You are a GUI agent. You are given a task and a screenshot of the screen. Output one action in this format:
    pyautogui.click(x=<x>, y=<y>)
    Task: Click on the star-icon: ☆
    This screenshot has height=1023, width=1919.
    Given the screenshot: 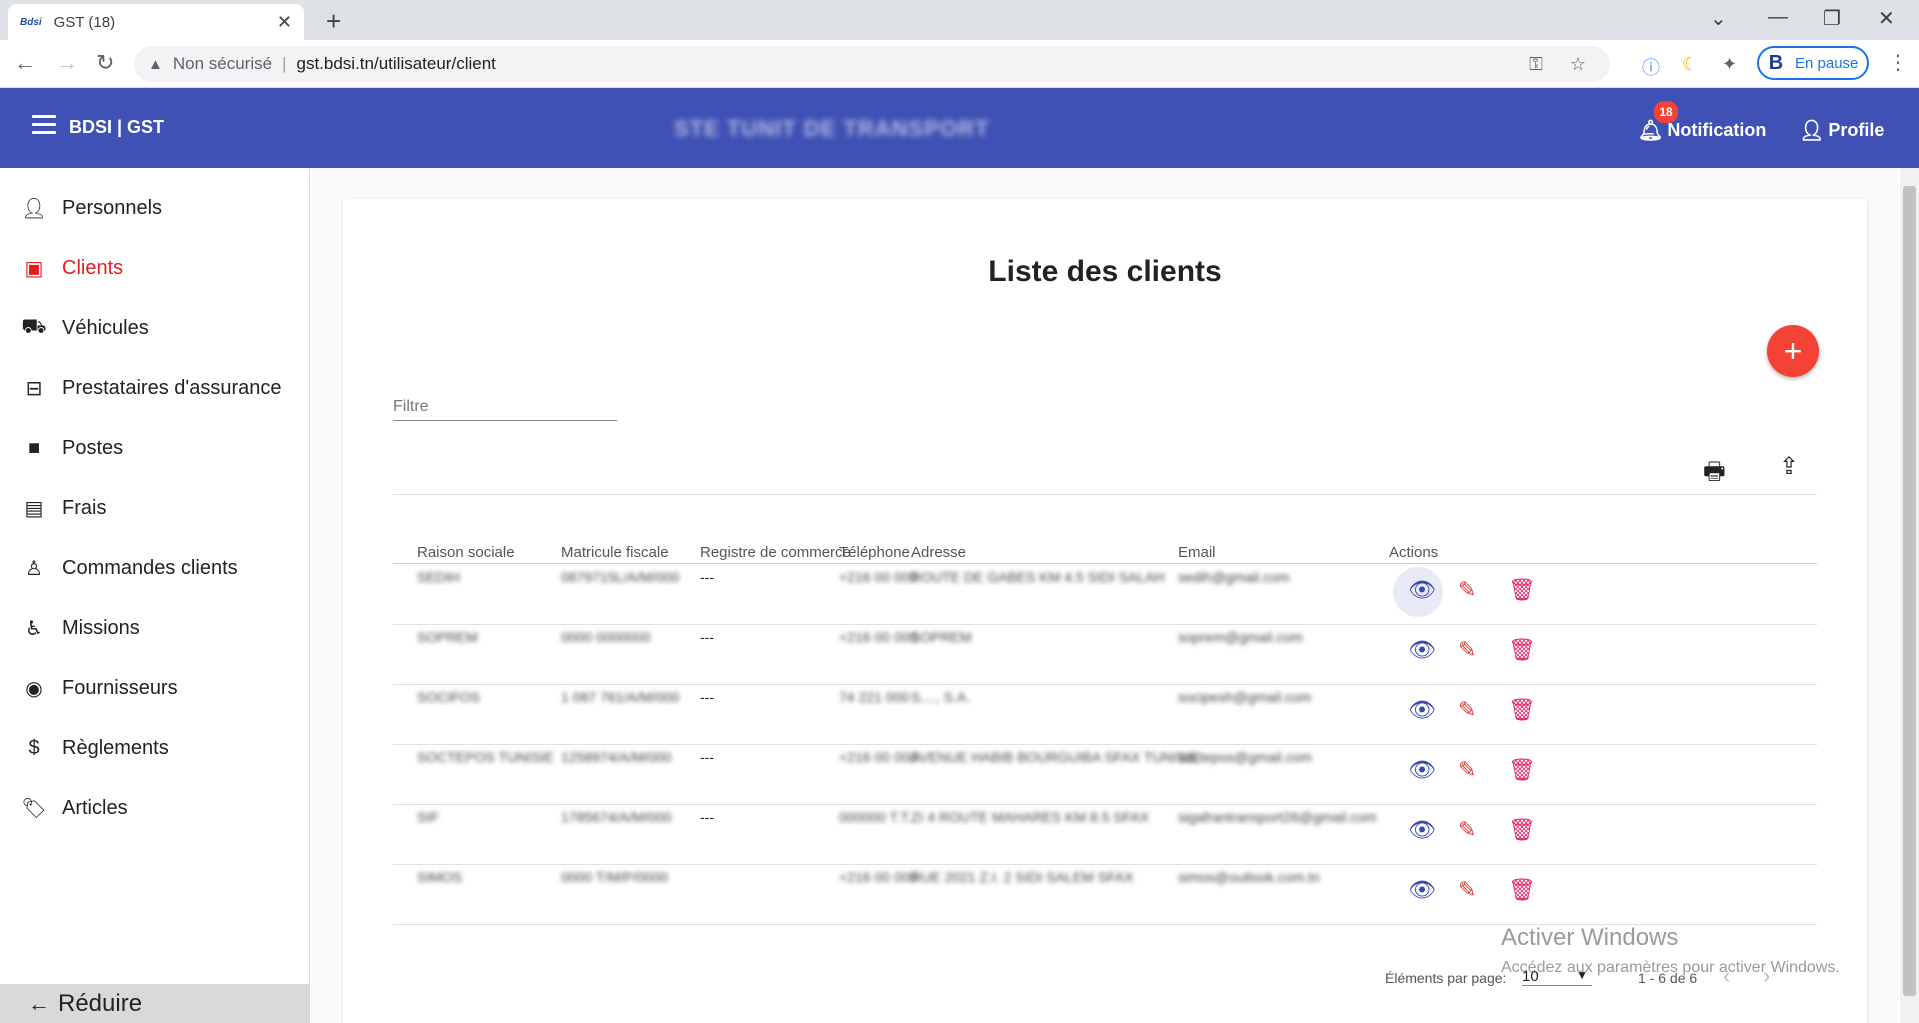 What is the action you would take?
    pyautogui.click(x=1578, y=64)
    